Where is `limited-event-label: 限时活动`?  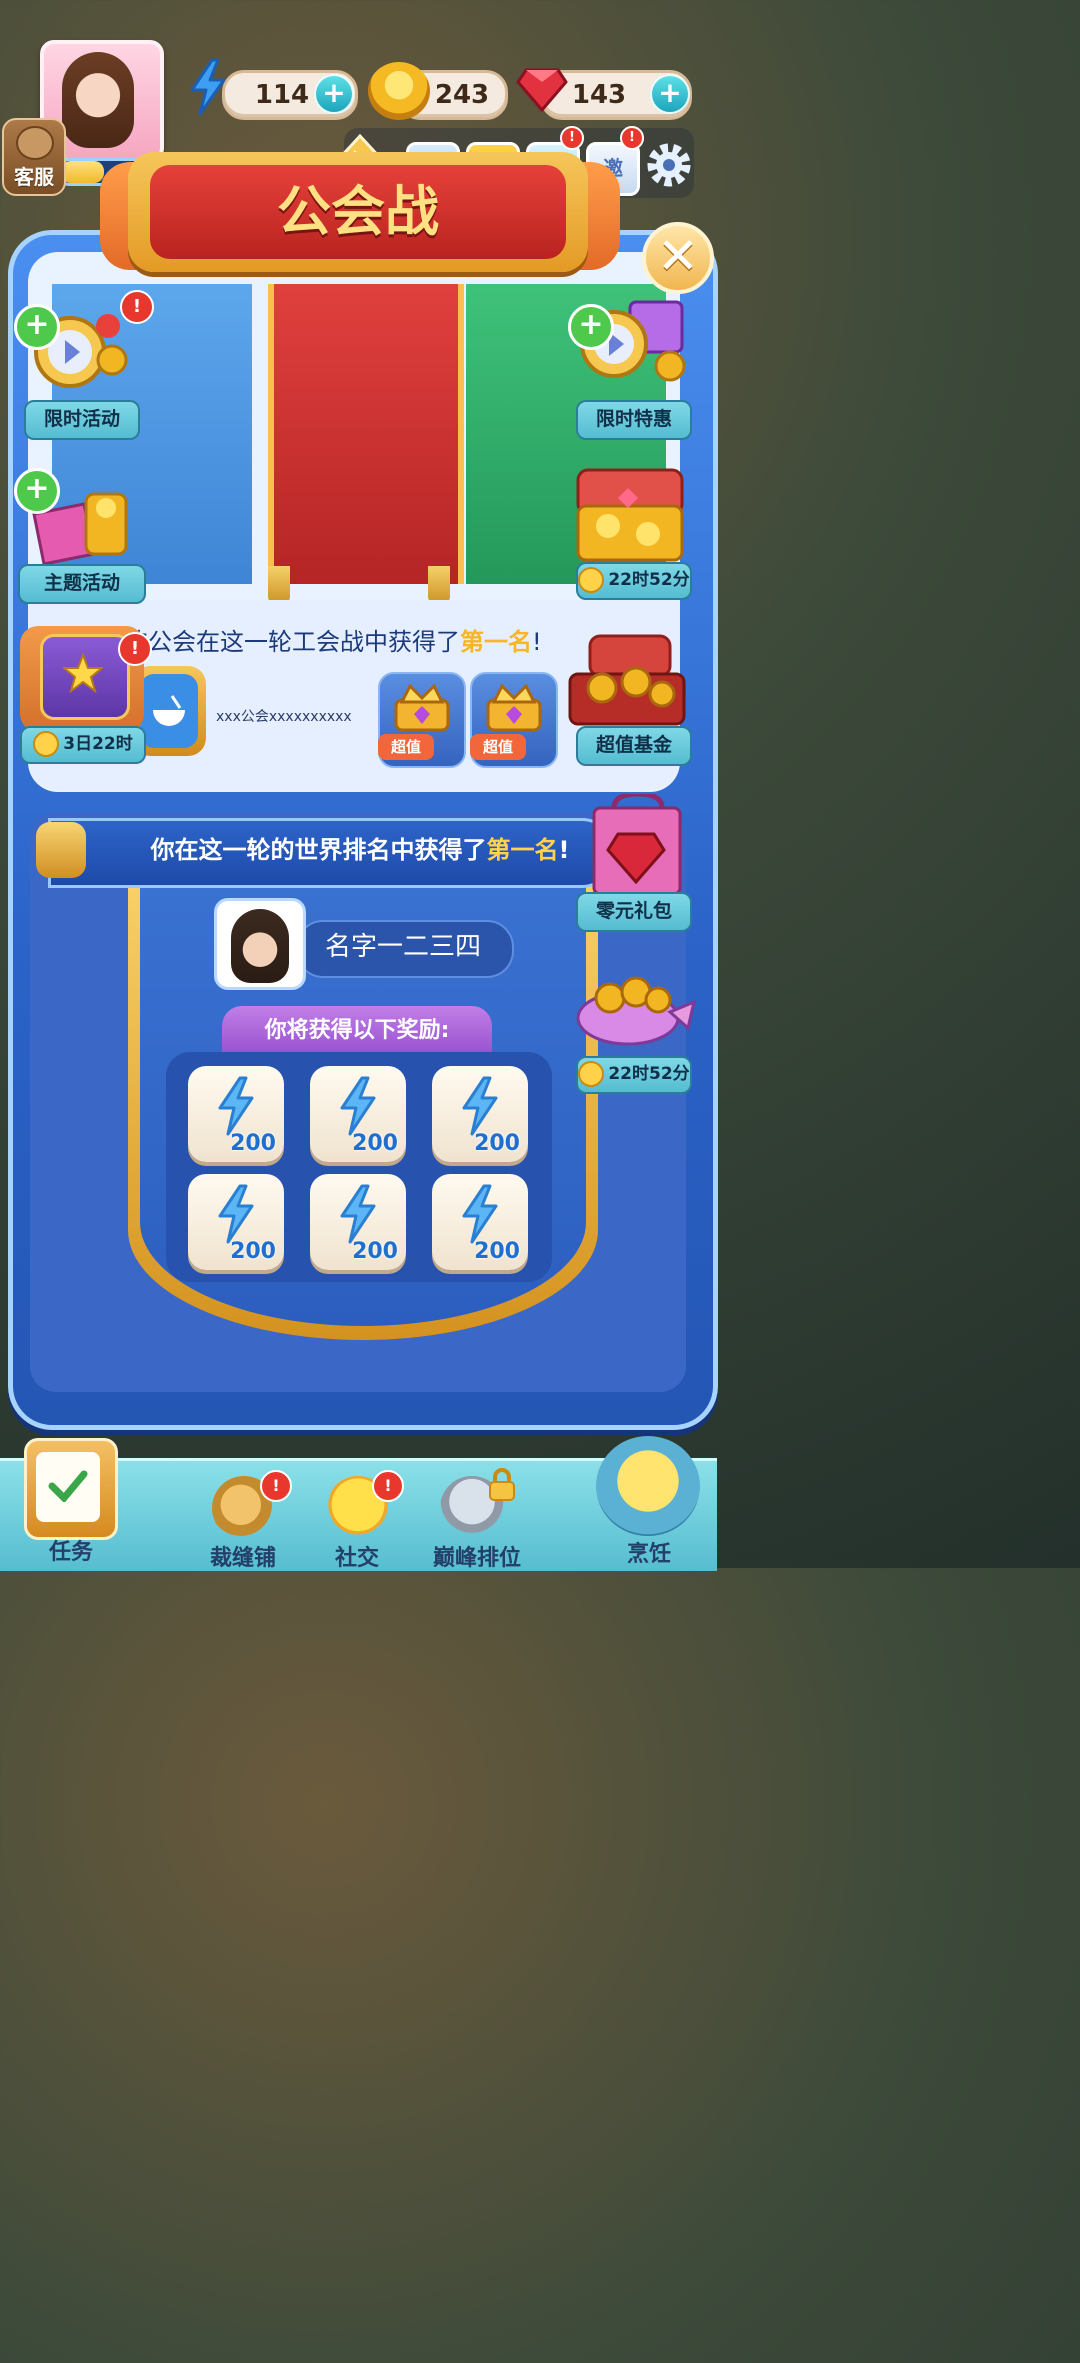
limited-event-label: 限时活动 is located at coordinates (82, 420).